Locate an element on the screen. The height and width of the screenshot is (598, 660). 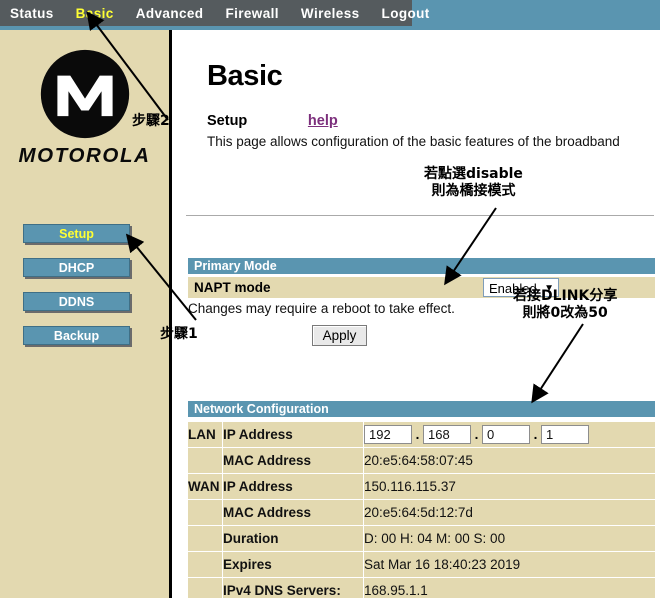
table-row: WAN IP Address 150.116.115.37 is located at coordinates (421, 486).